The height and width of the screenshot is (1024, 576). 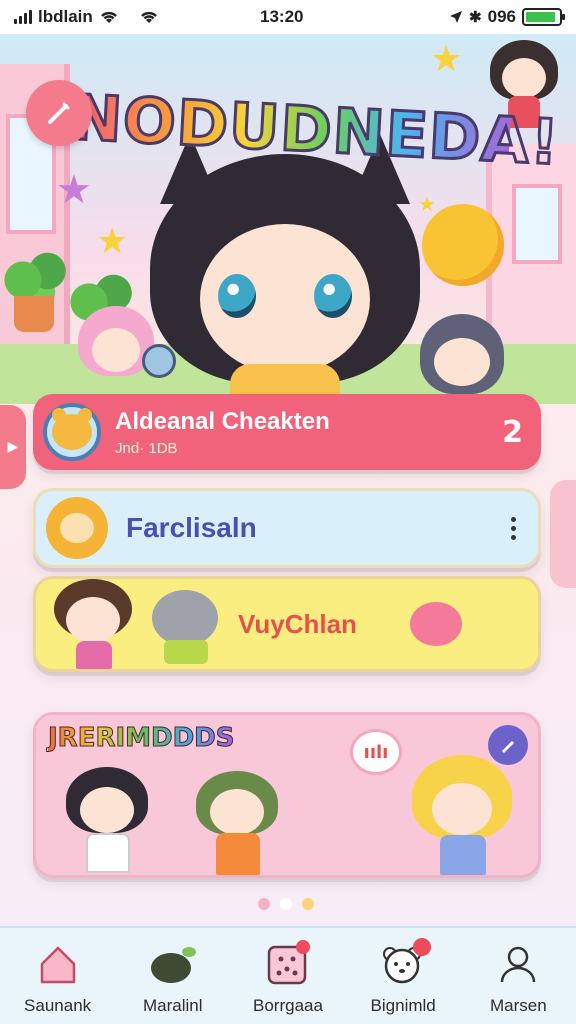 I want to click on nav-label: Borrgaaa, so click(x=288, y=1005).